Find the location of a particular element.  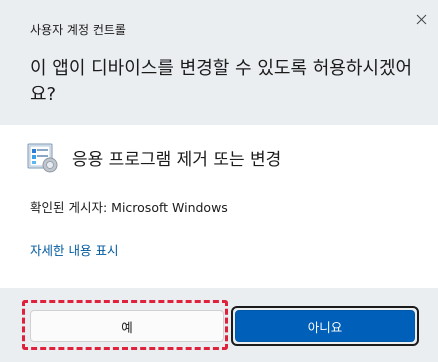

close-icon is located at coordinates (421, 19).